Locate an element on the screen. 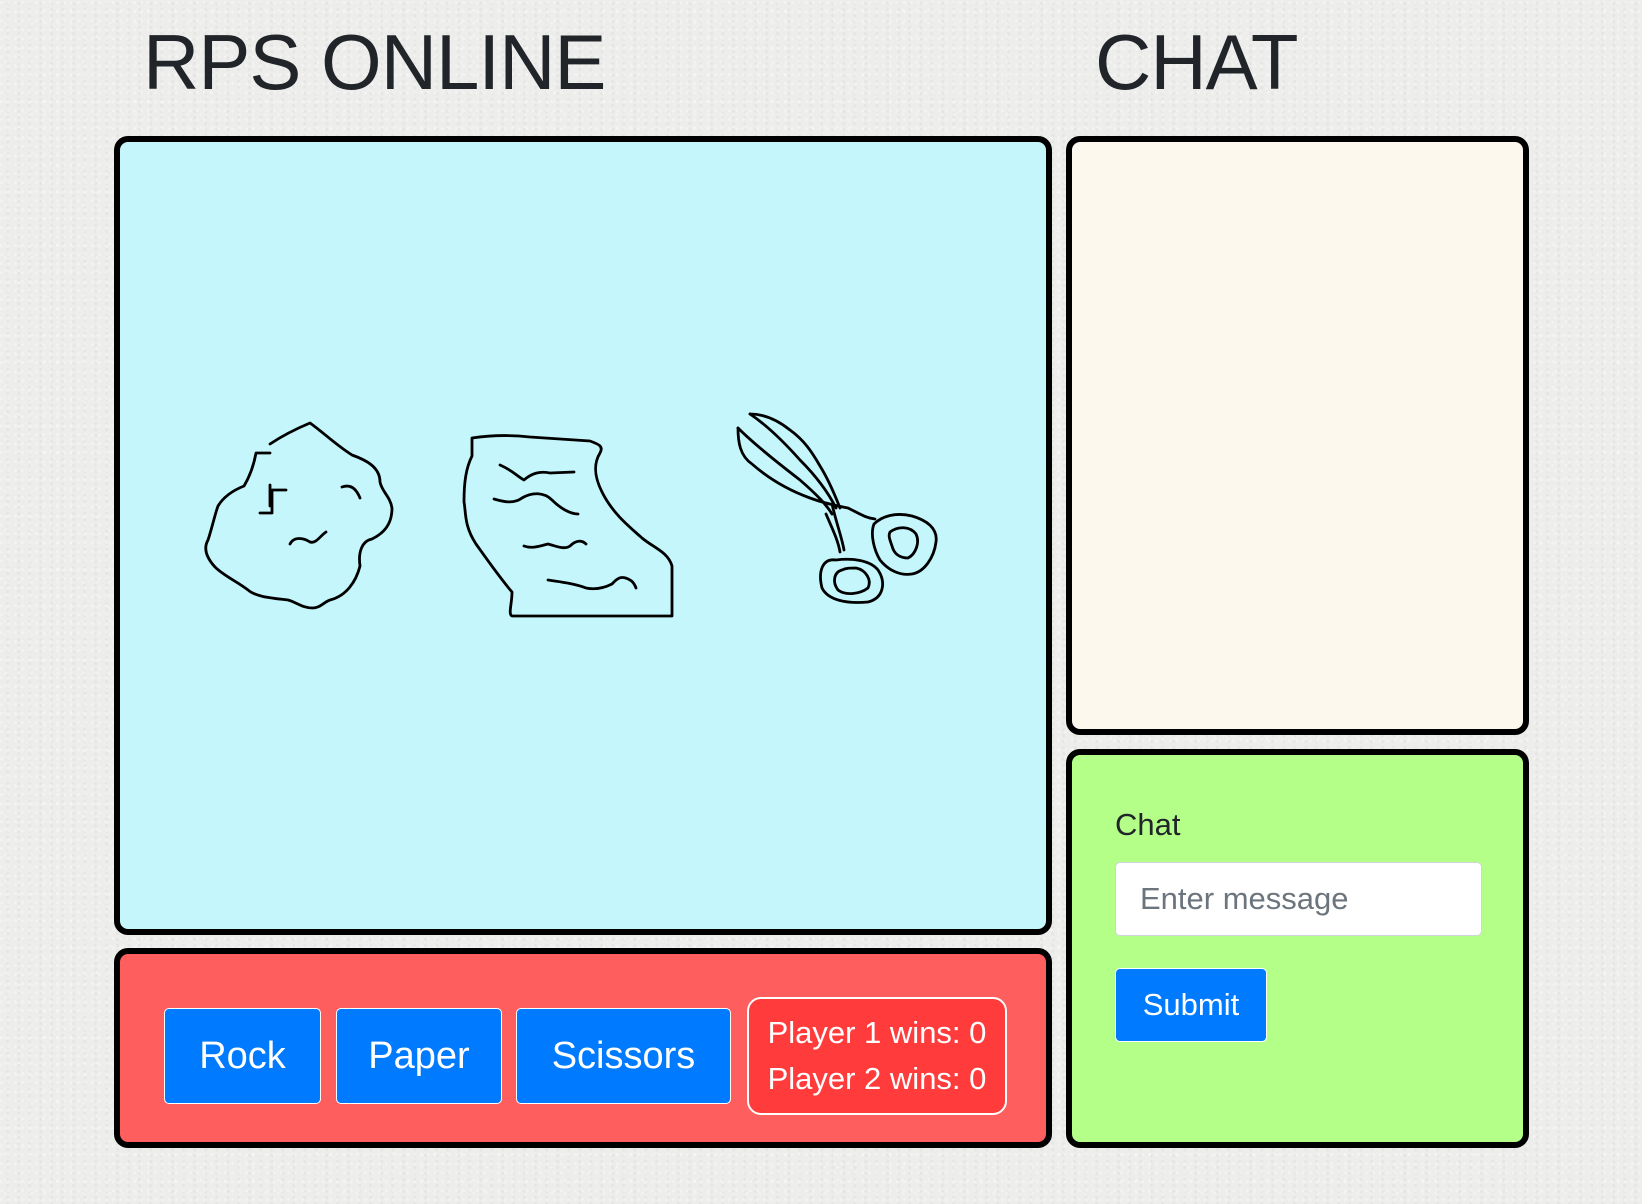 The width and height of the screenshot is (1642, 1204). rock-button: Rock is located at coordinates (242, 1056).